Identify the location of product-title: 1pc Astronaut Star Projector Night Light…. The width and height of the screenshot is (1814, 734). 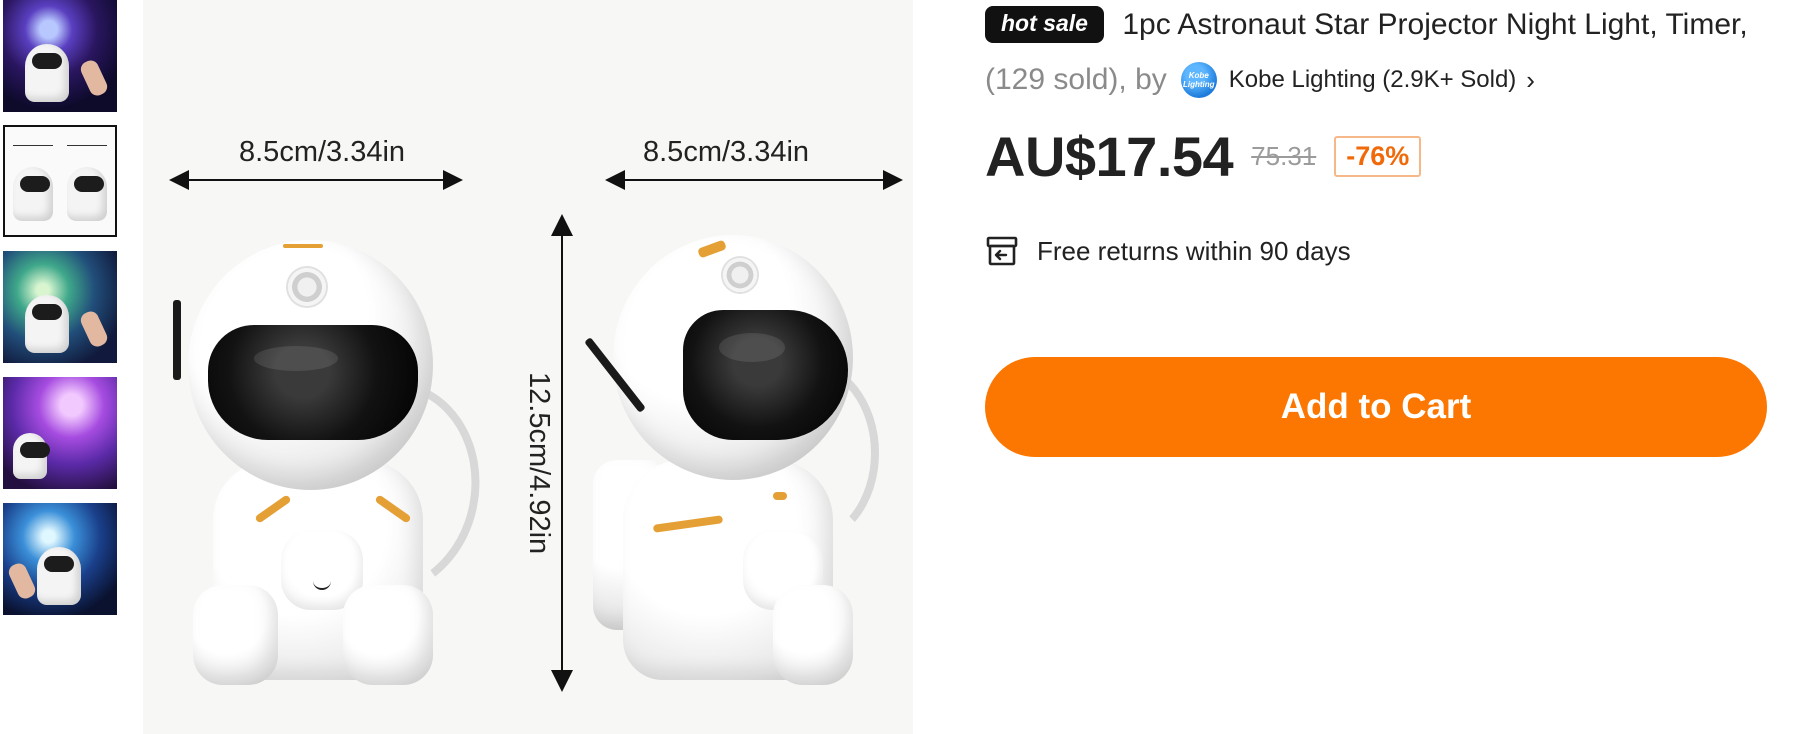
(1434, 25).